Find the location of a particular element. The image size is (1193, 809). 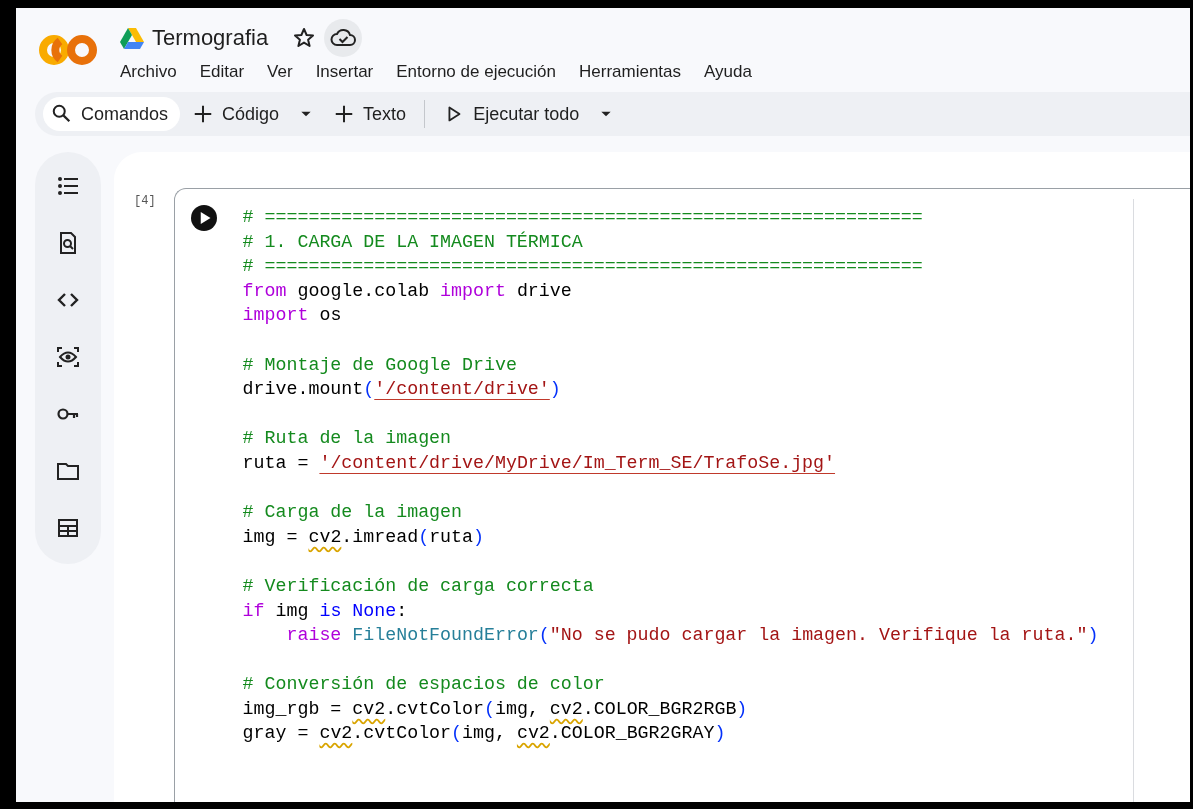

code-line: from google.colab import drive is located at coordinates (407, 291).